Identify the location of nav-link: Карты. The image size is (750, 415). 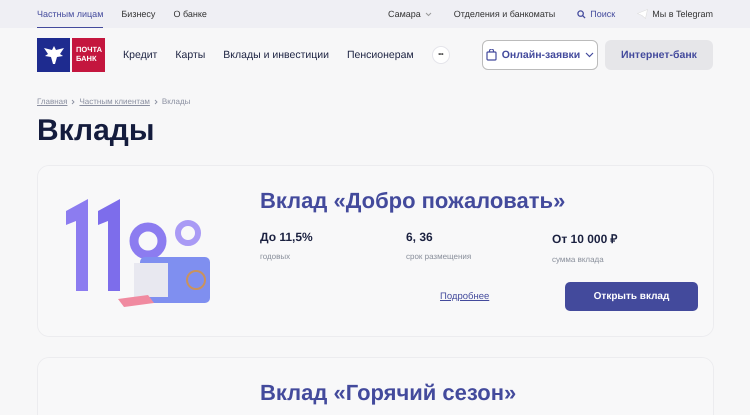
(190, 55).